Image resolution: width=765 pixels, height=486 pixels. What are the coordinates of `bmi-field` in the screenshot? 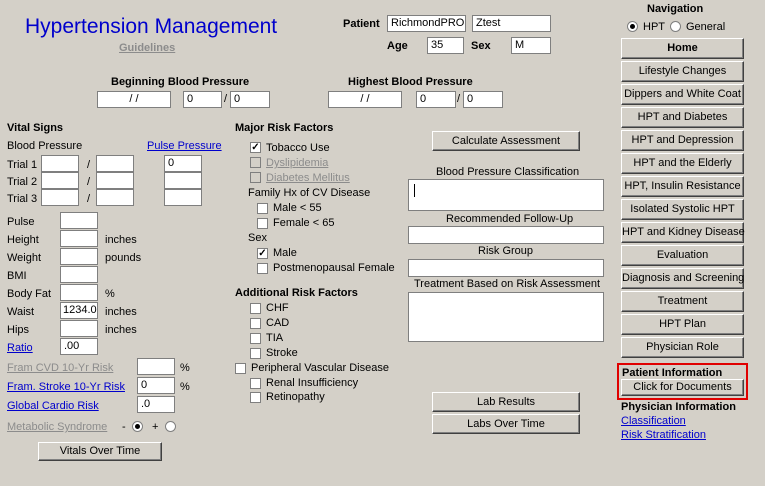 It's located at (79, 274).